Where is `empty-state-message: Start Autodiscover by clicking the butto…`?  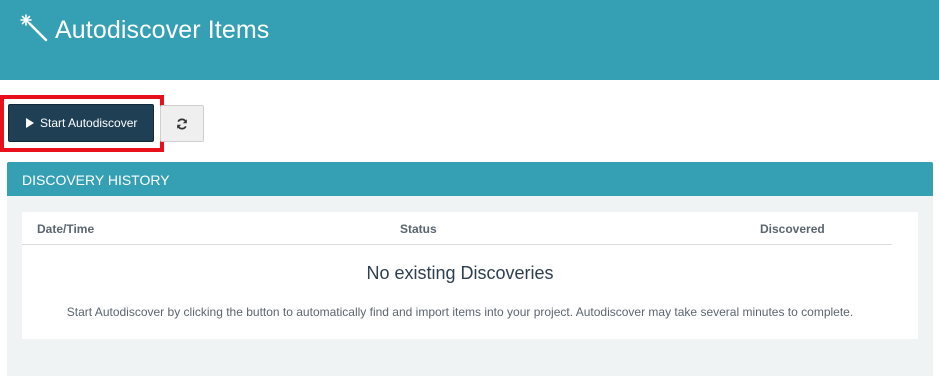
empty-state-message: Start Autodiscover by clicking the butto… is located at coordinates (460, 312).